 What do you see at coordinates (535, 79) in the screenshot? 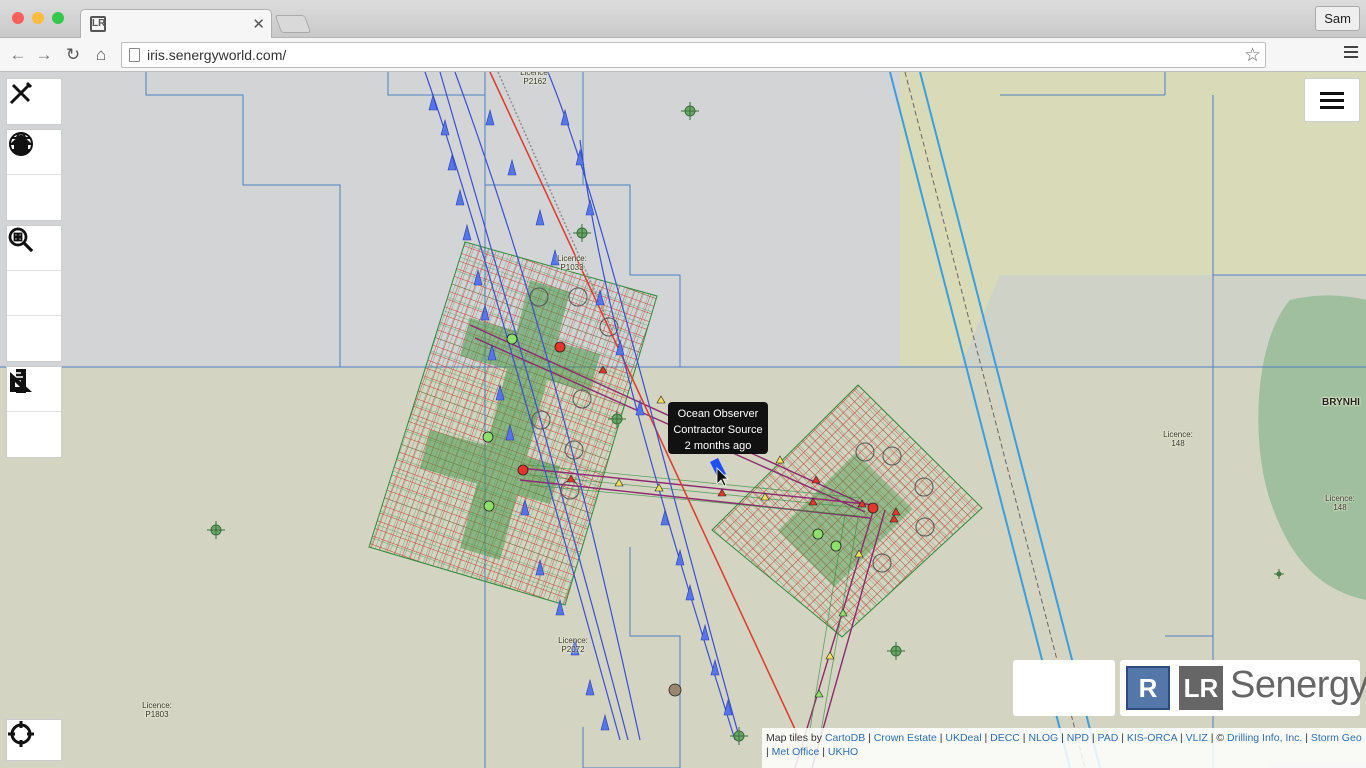
I see `licence-label: Licence: P2162` at bounding box center [535, 79].